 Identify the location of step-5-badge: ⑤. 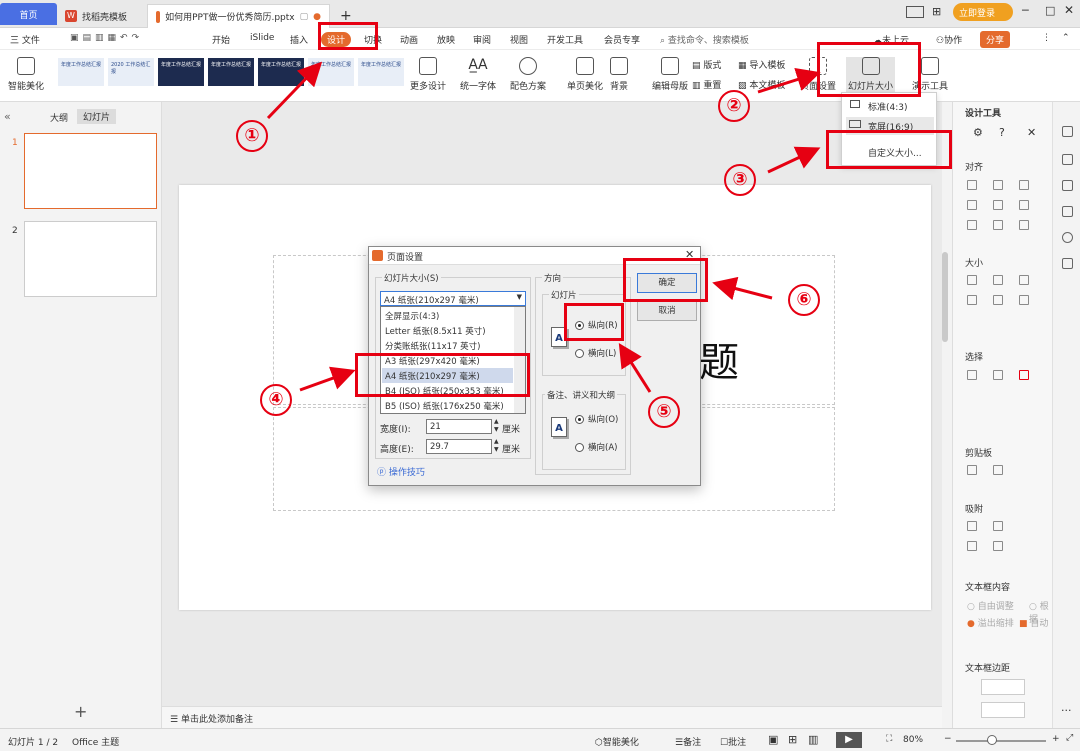
(664, 412).